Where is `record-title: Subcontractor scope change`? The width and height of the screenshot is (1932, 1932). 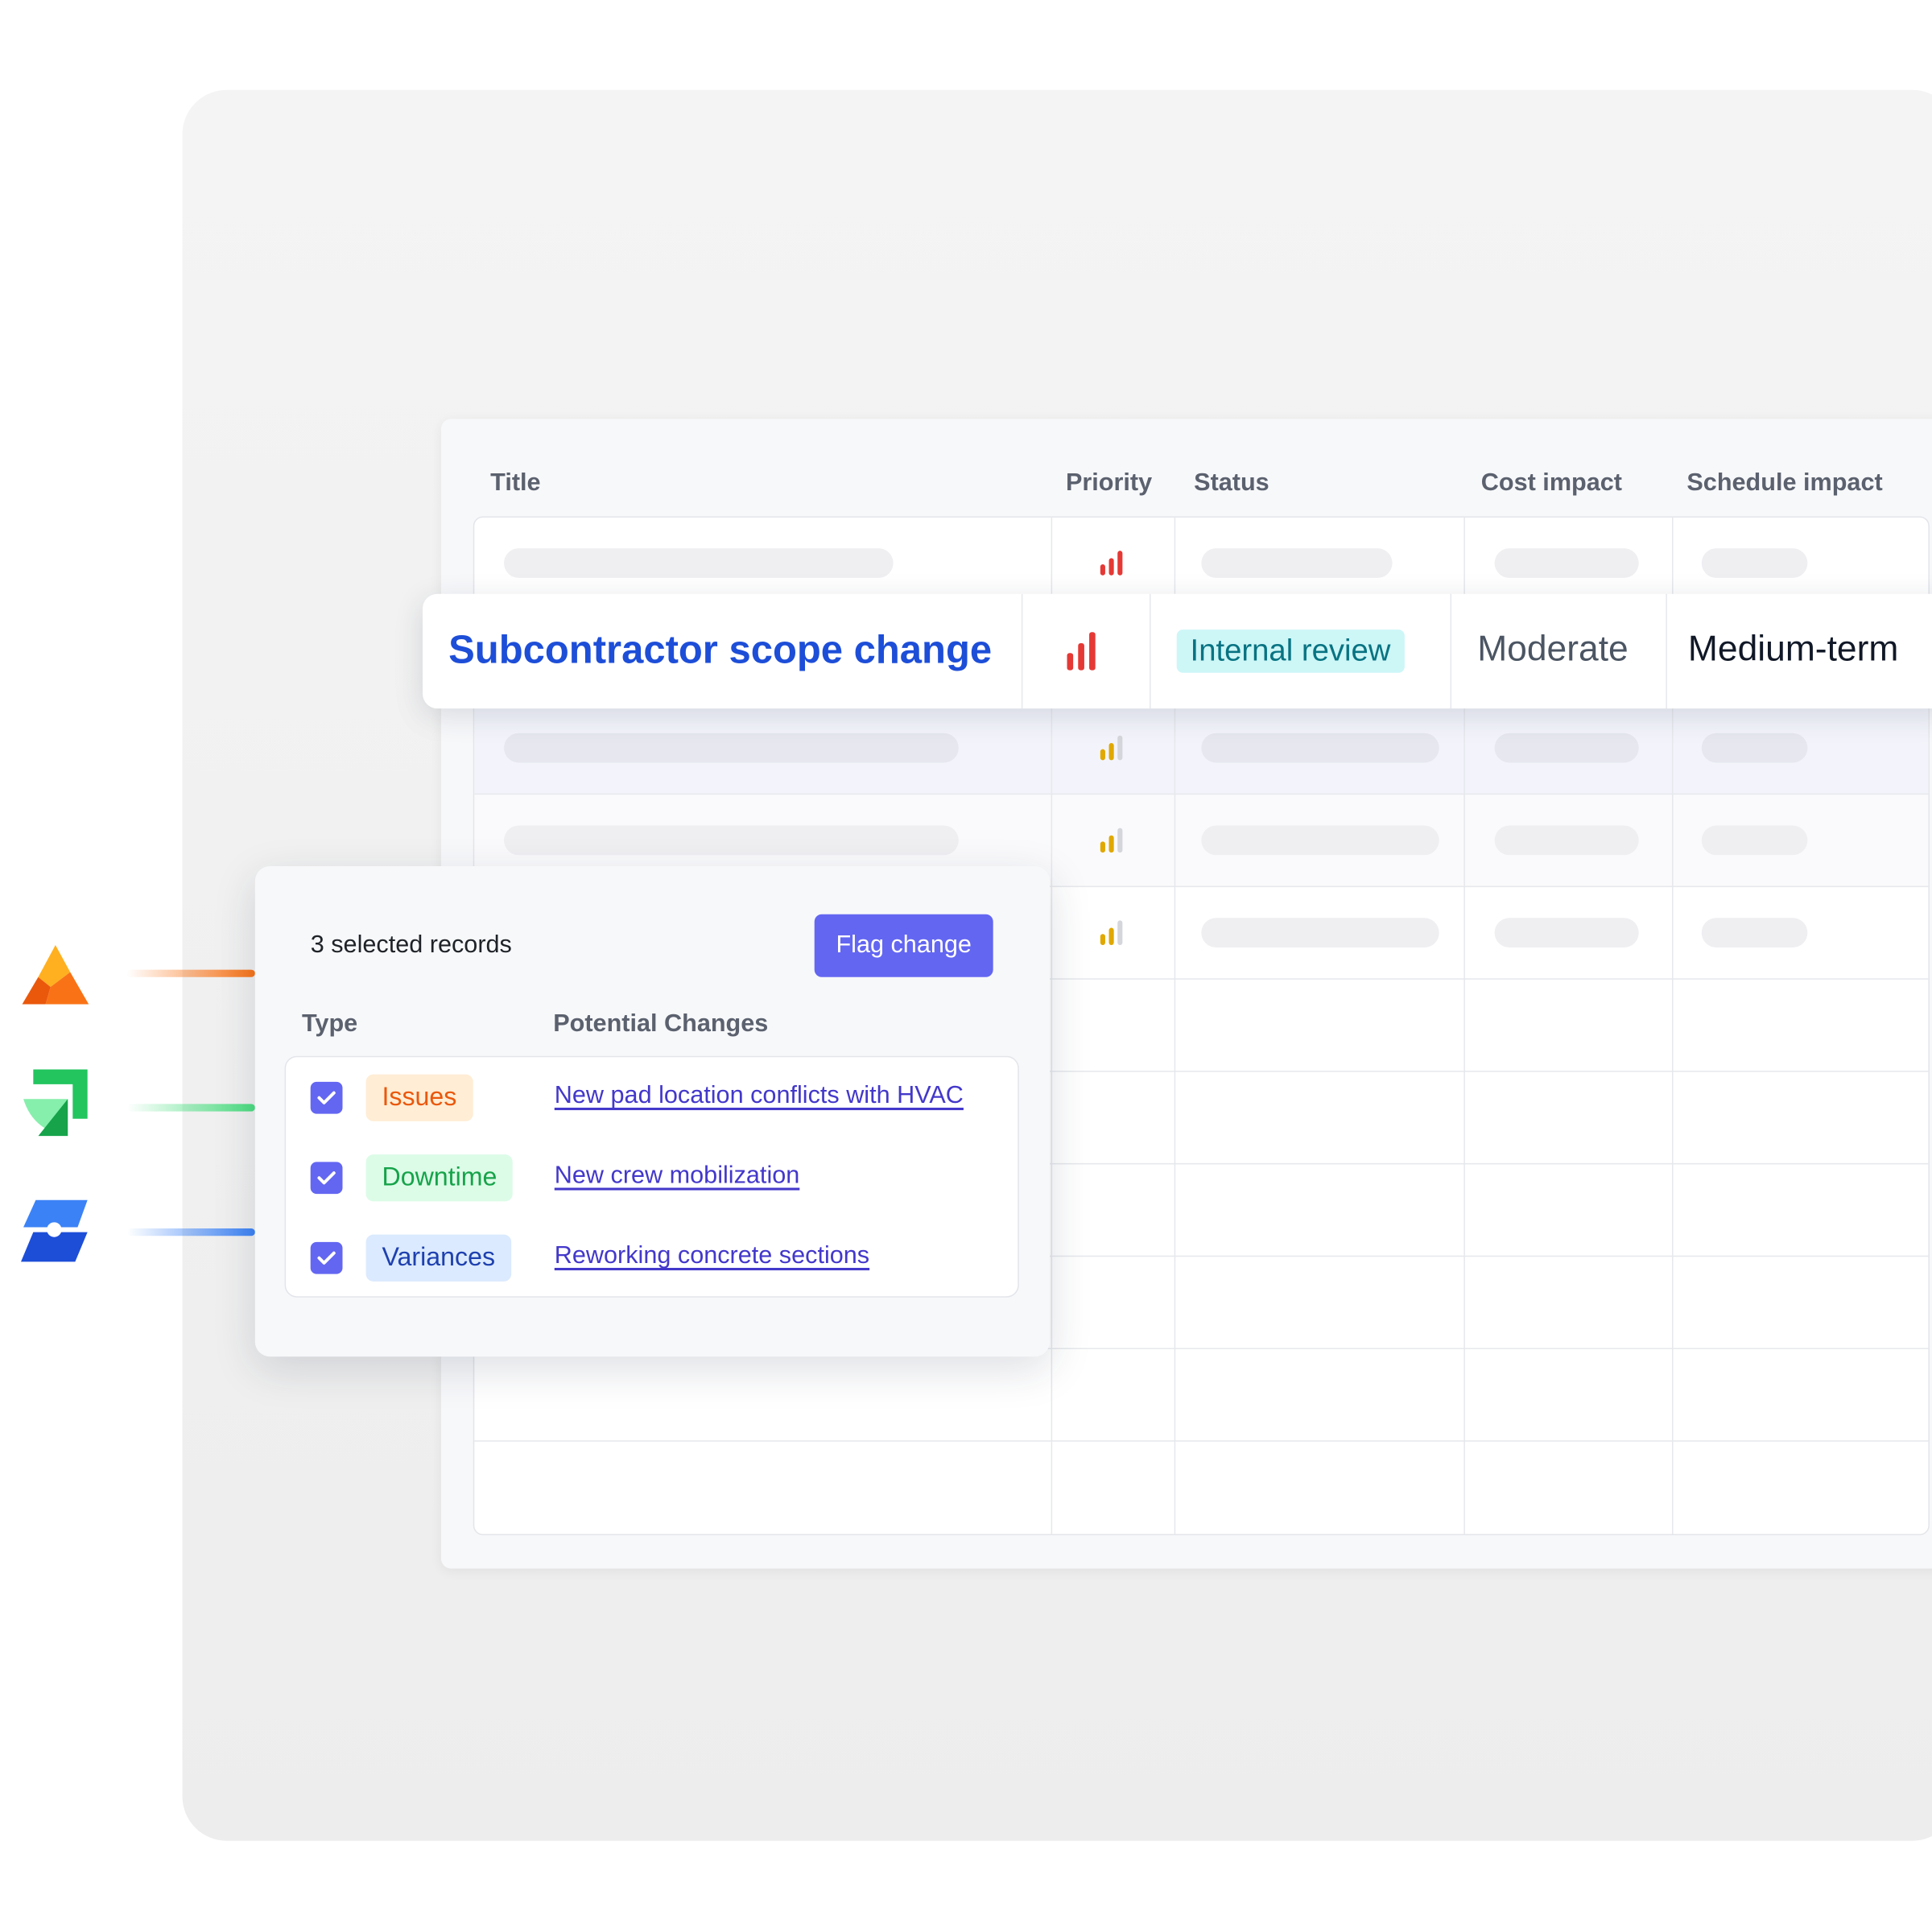
record-title: Subcontractor scope change is located at coordinates (720, 650).